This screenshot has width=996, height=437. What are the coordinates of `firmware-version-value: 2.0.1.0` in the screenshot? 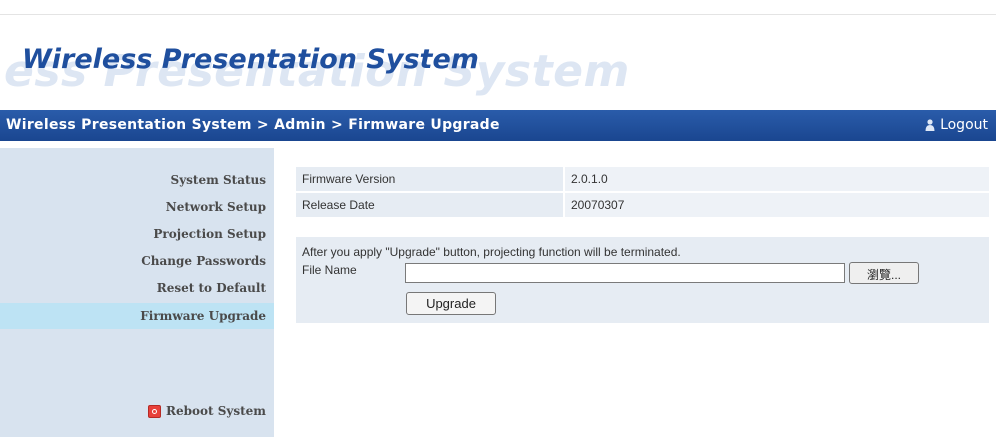 It's located at (777, 179).